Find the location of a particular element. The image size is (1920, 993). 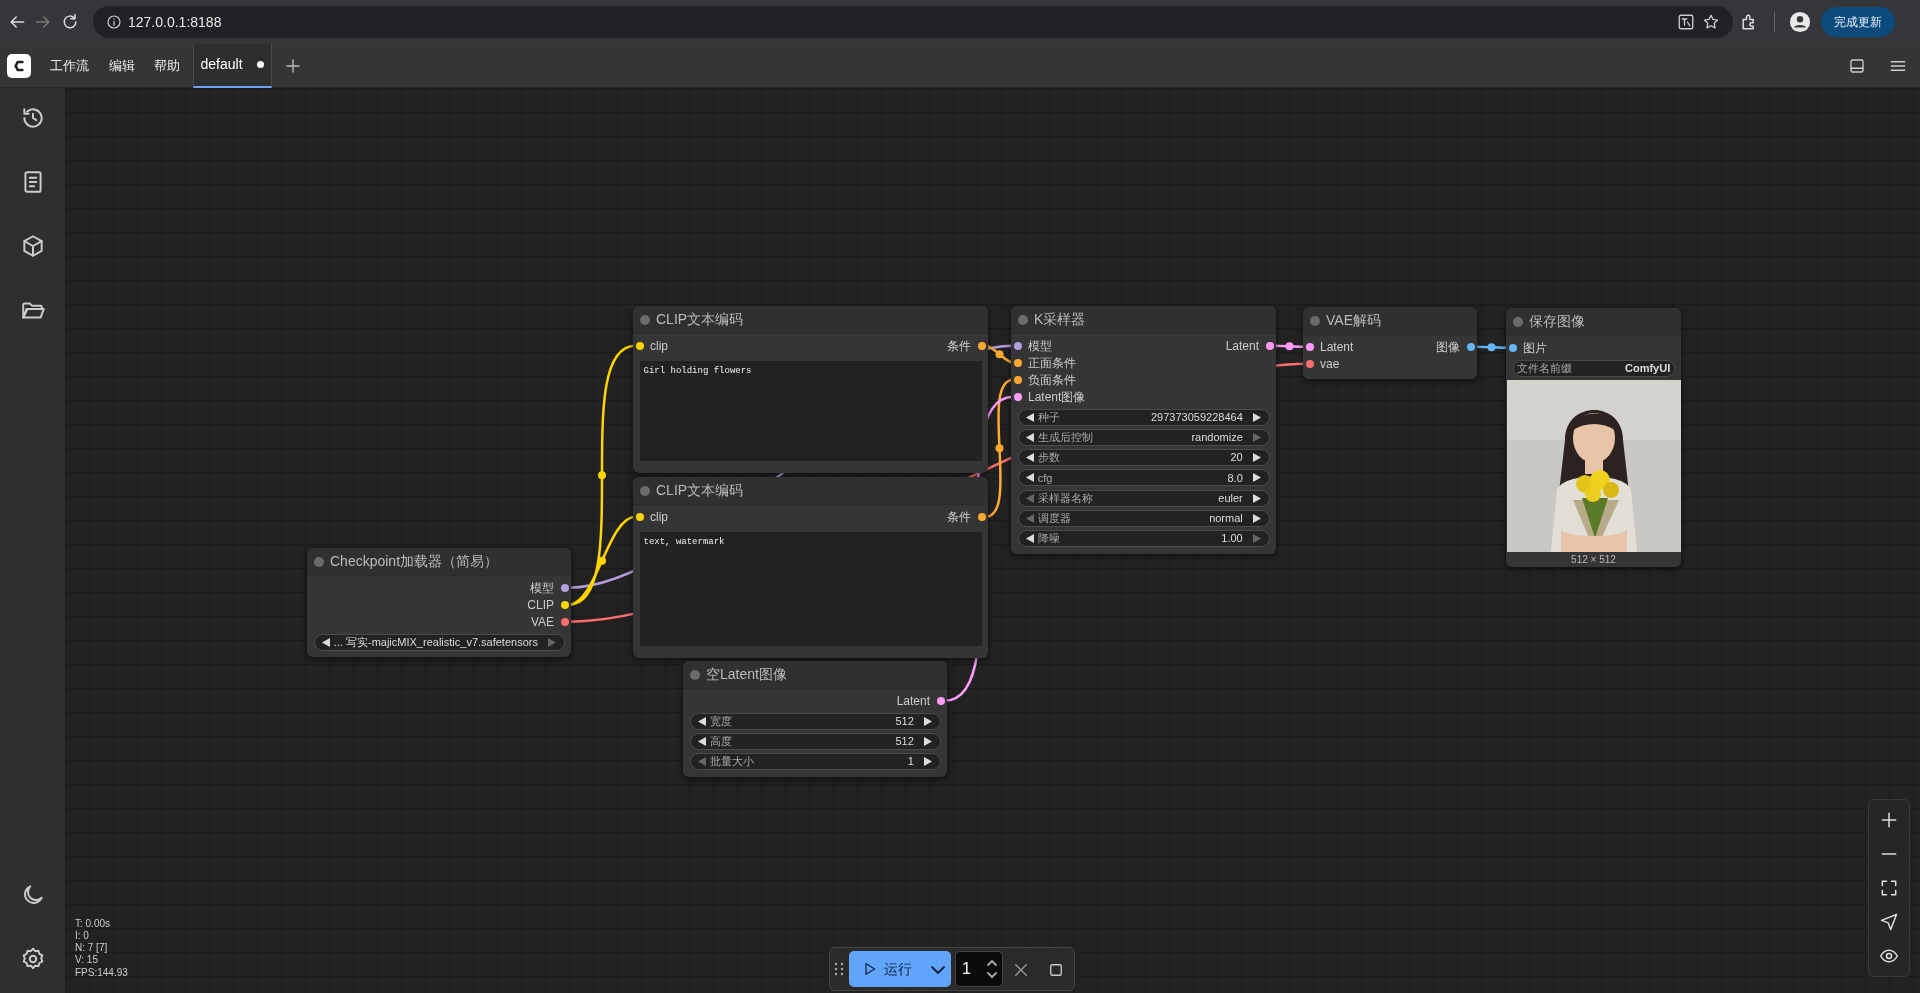

slot-label: Latent is located at coordinates (1337, 347).